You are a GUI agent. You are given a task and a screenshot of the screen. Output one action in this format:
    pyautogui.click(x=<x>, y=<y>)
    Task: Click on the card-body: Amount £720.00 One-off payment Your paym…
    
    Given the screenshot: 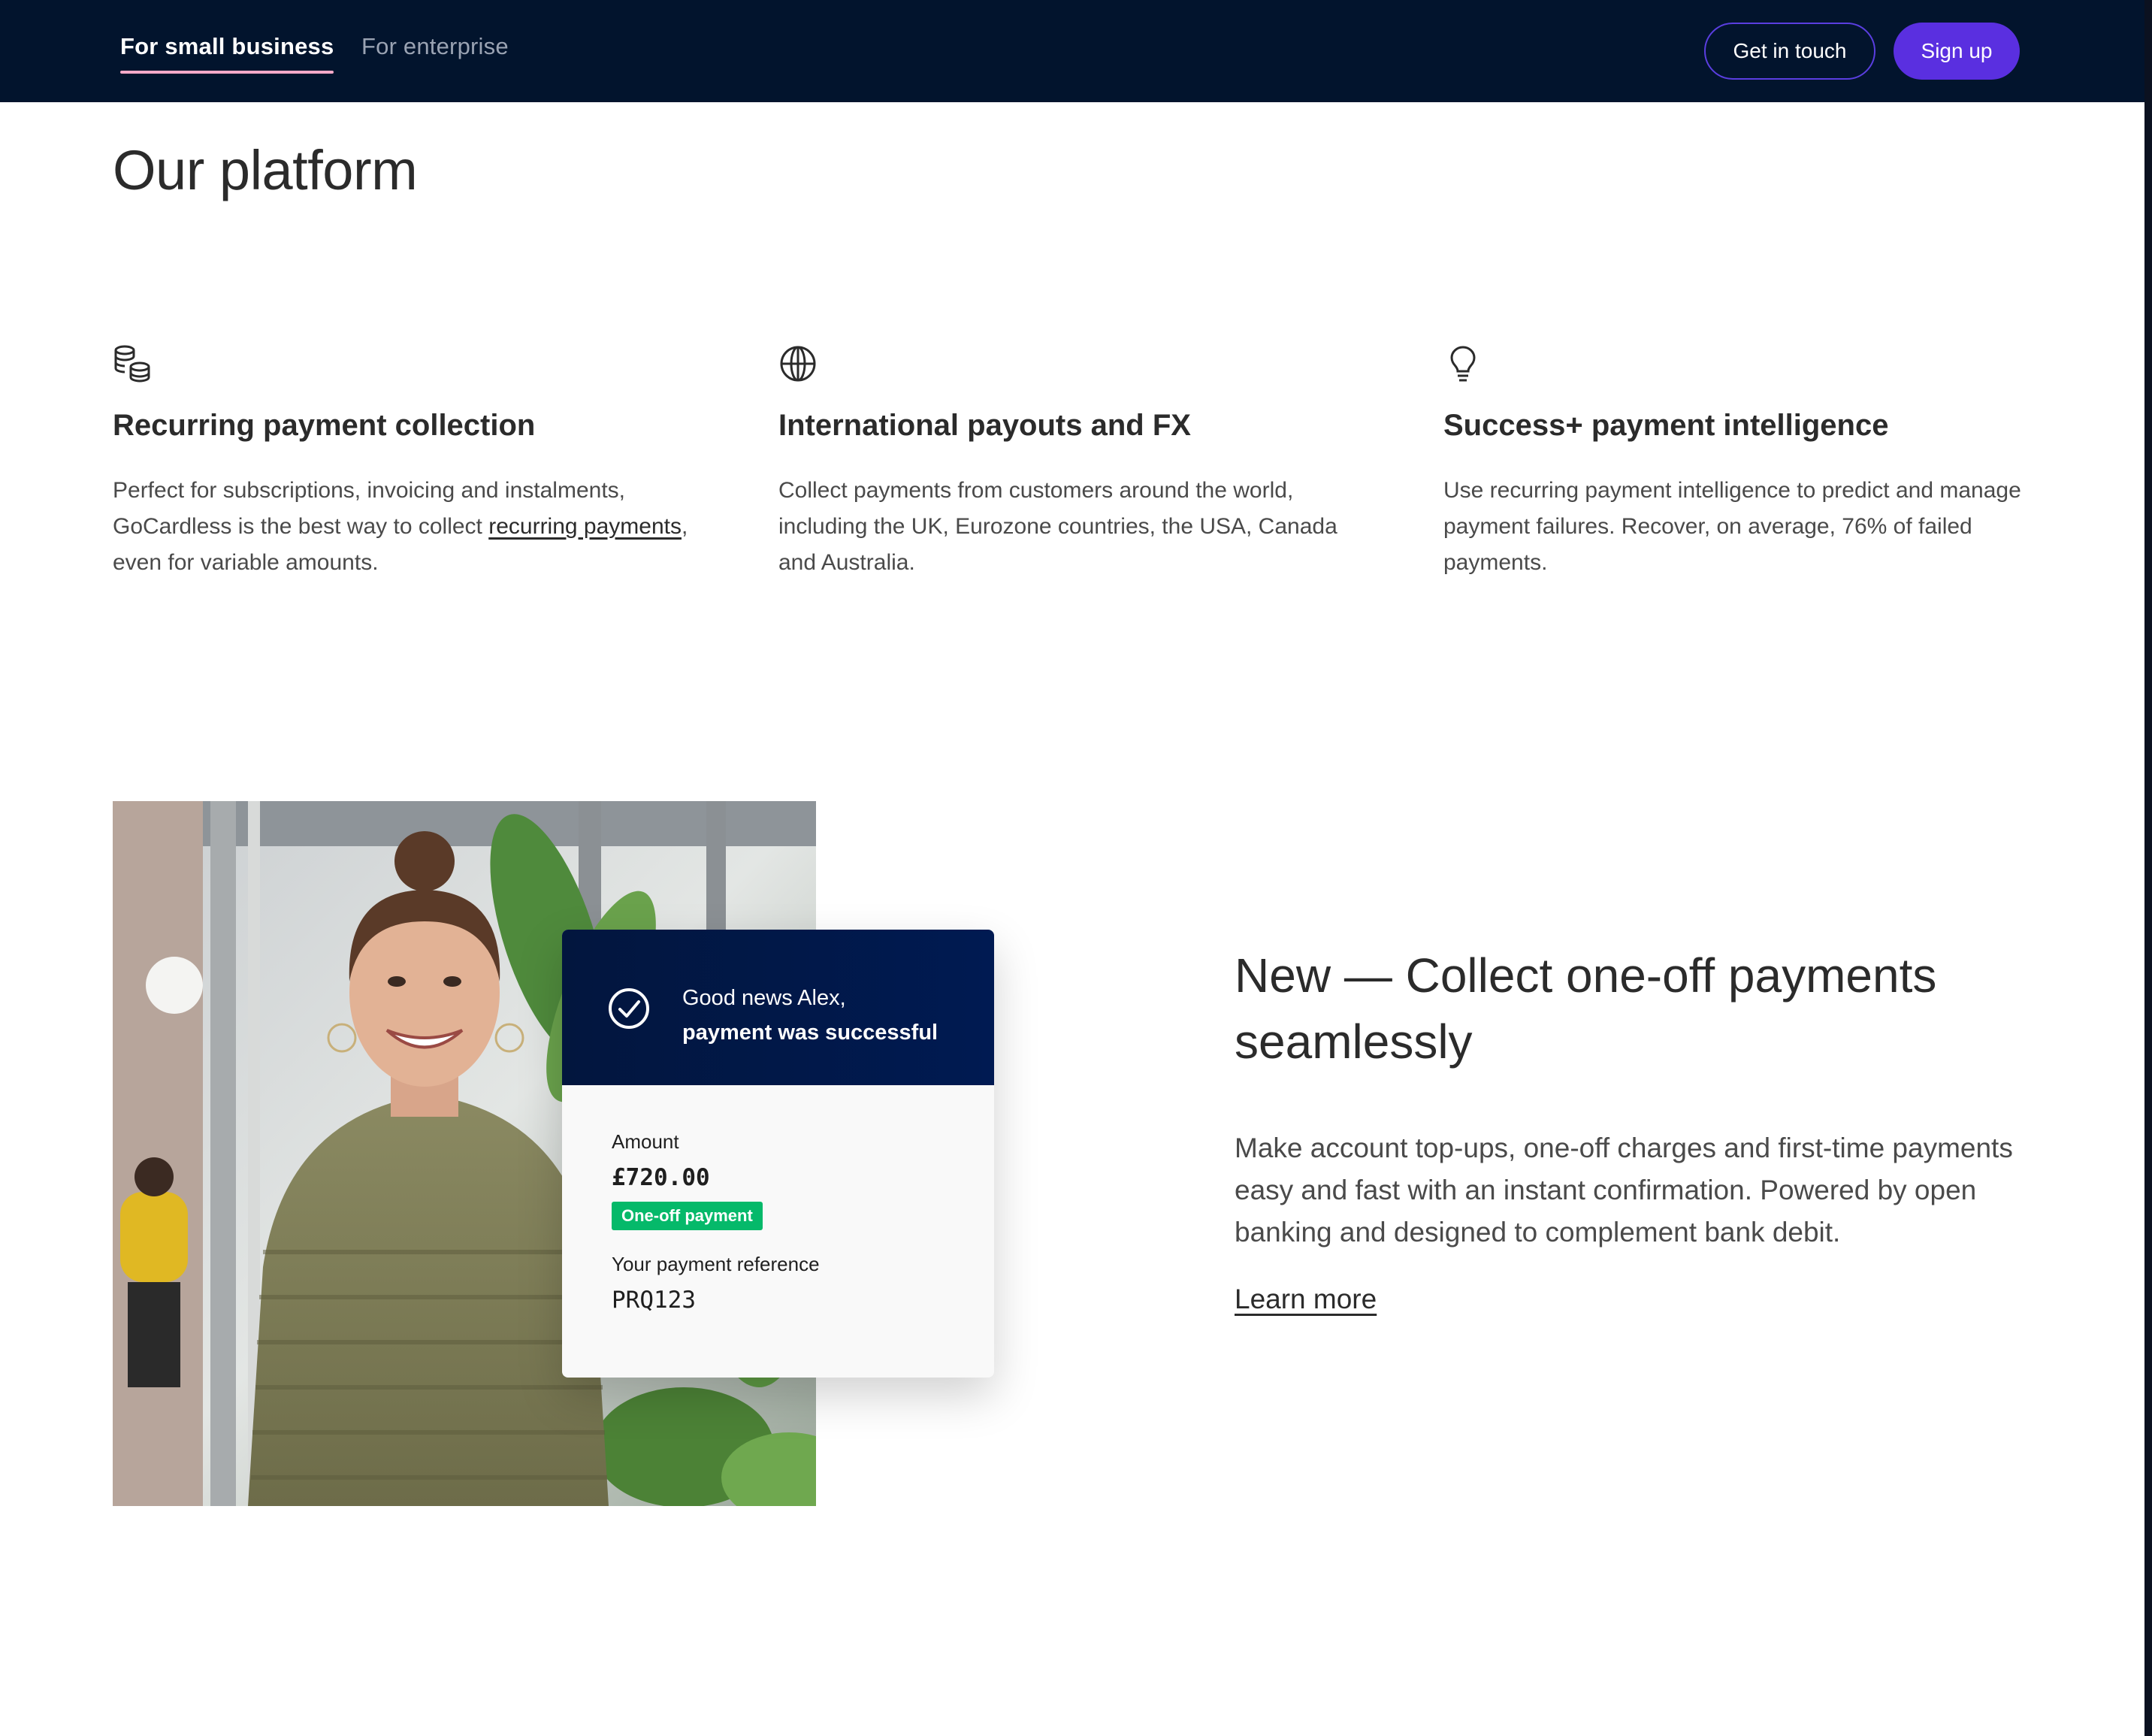 What is the action you would take?
    pyautogui.click(x=778, y=1199)
    